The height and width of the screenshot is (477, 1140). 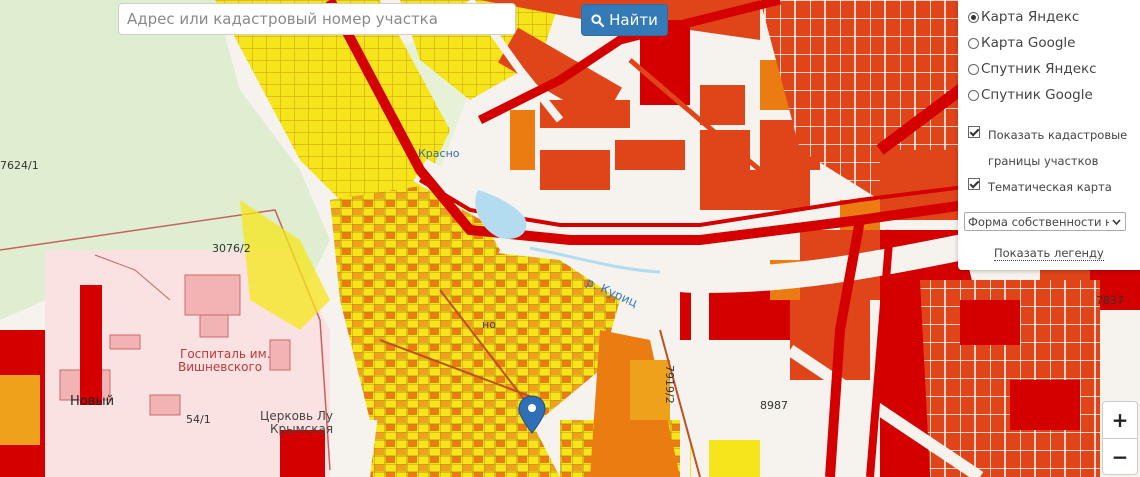 What do you see at coordinates (1050, 187) in the screenshot?
I see `thematic-map-label: Тематическая карта` at bounding box center [1050, 187].